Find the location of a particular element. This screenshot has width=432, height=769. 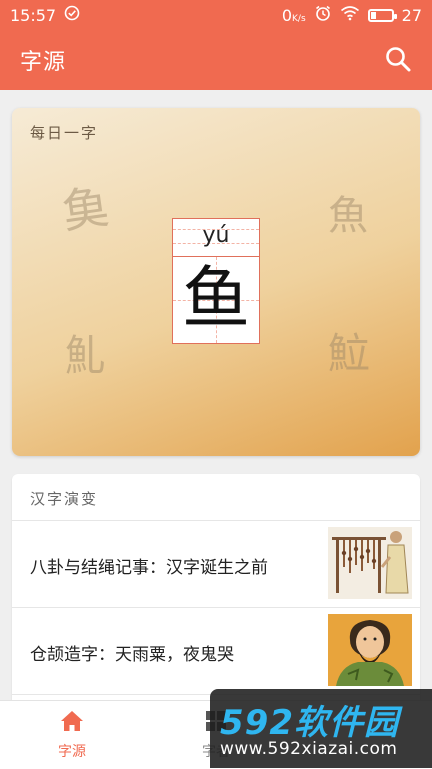

battery-percent: 27 is located at coordinates (411, 15).